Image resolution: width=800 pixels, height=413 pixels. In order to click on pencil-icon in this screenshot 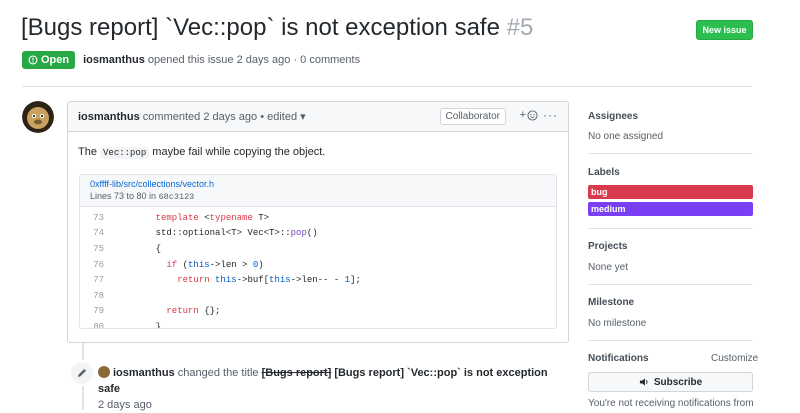, I will do `click(82, 373)`.